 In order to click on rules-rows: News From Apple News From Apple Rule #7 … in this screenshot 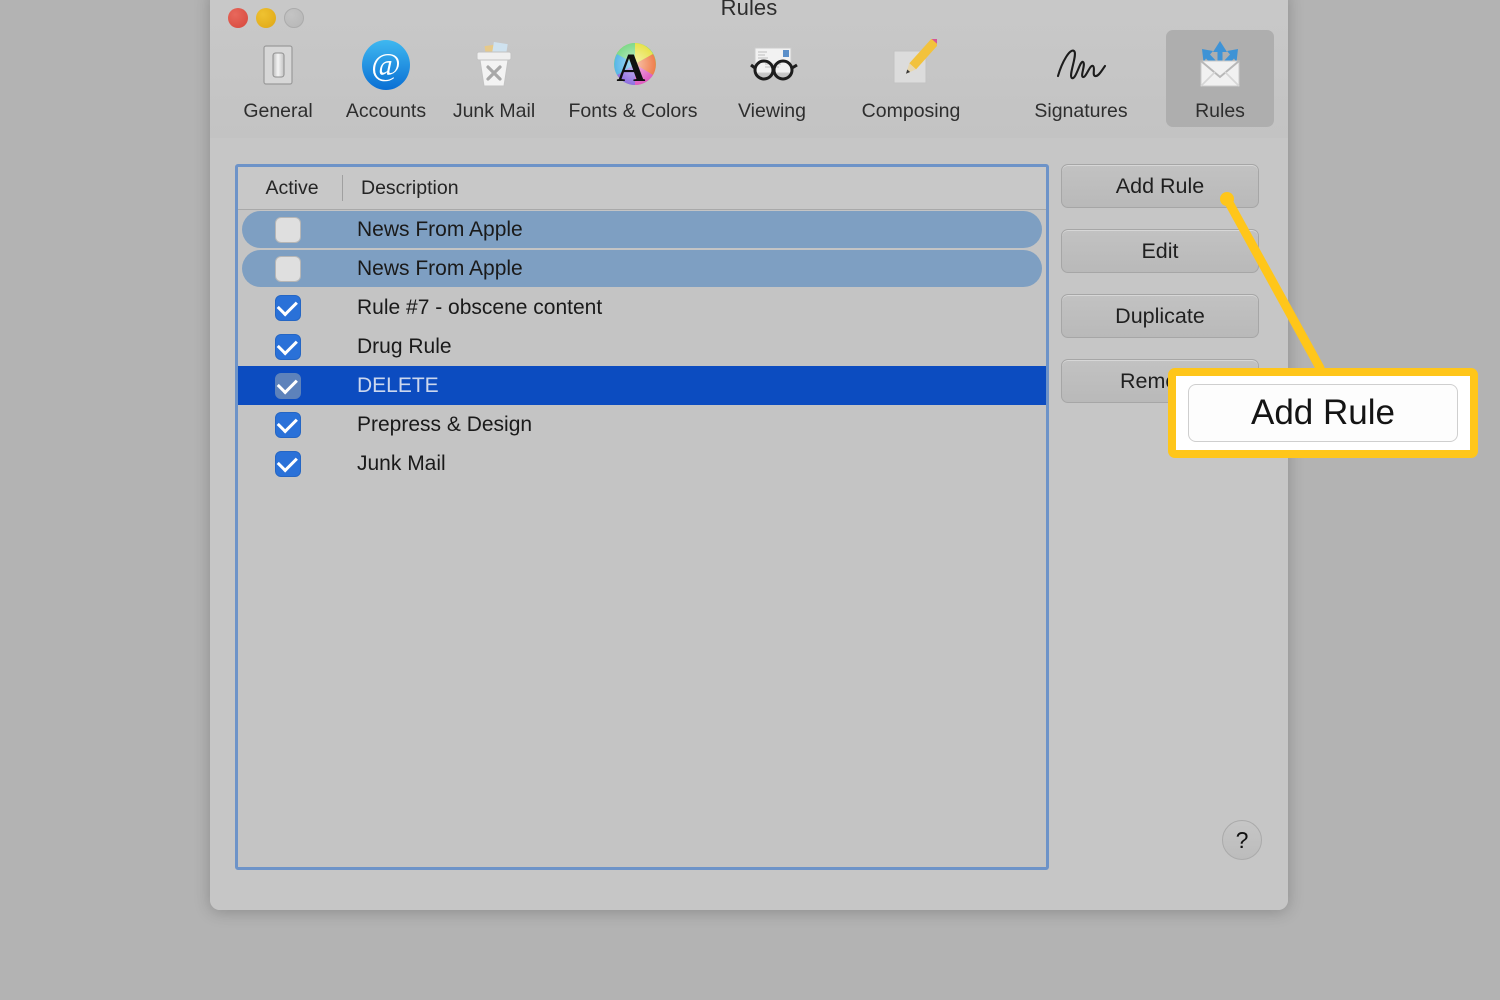, I will do `click(642, 346)`.